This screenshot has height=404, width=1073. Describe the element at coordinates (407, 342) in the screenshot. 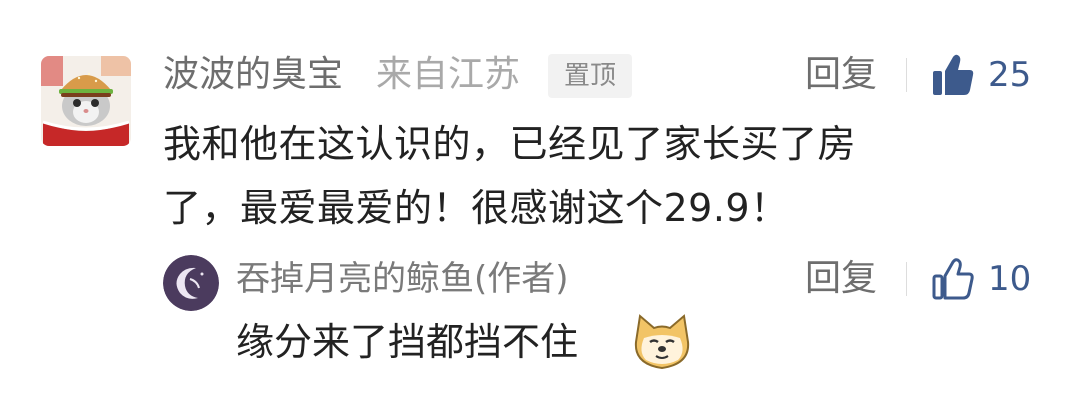

I see `reply-text: 缘分来了挡都挡不住` at that location.